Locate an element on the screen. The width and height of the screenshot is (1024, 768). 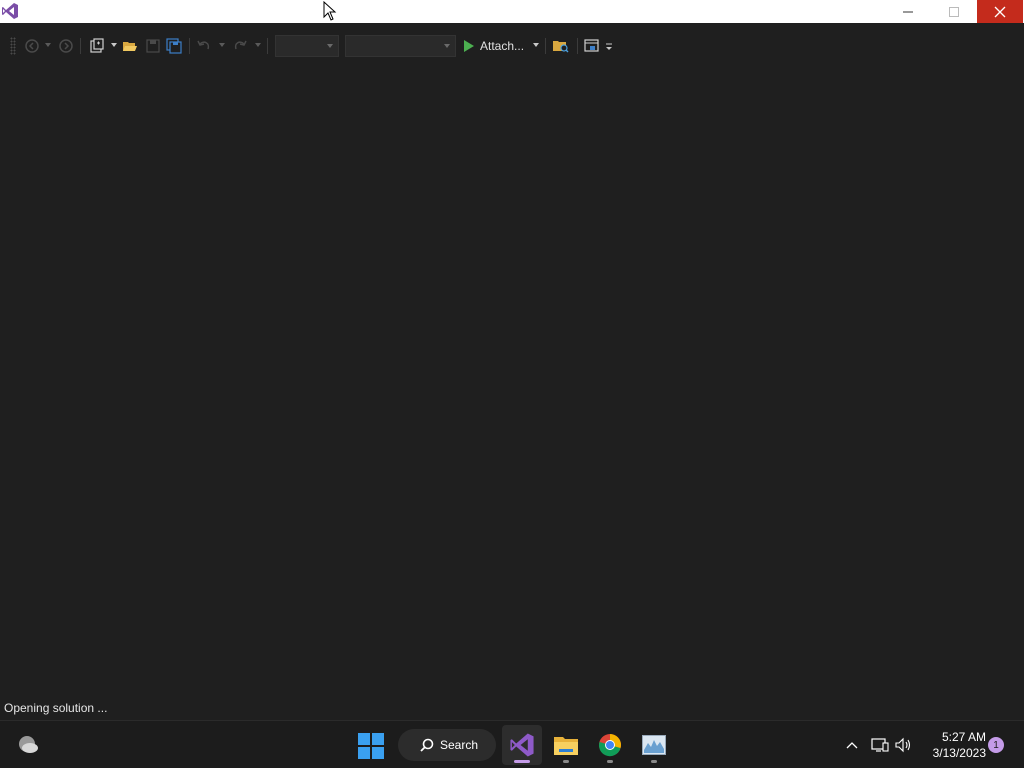
taskbar-app-visual-studio is located at coordinates (522, 745).